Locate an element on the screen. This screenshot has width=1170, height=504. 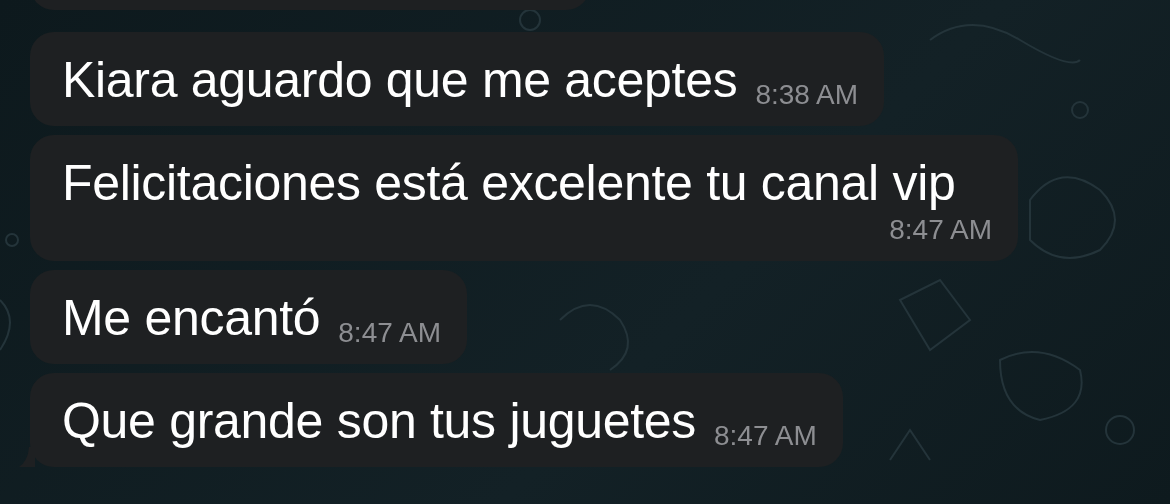
message-time: 8:38 AM is located at coordinates (807, 95).